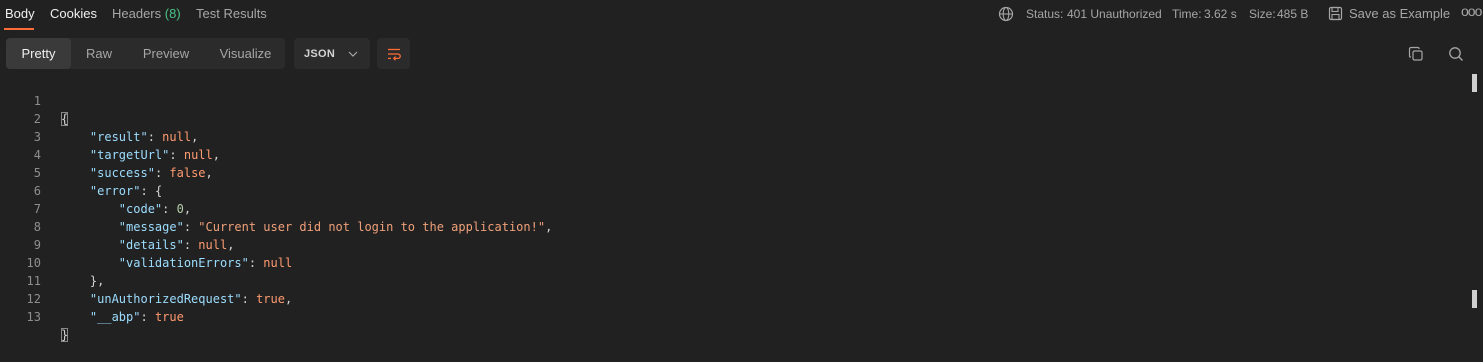 Image resolution: width=1483 pixels, height=362 pixels. What do you see at coordinates (735, 136) in the screenshot?
I see `code-line: 3 "targetUrl": null,` at bounding box center [735, 136].